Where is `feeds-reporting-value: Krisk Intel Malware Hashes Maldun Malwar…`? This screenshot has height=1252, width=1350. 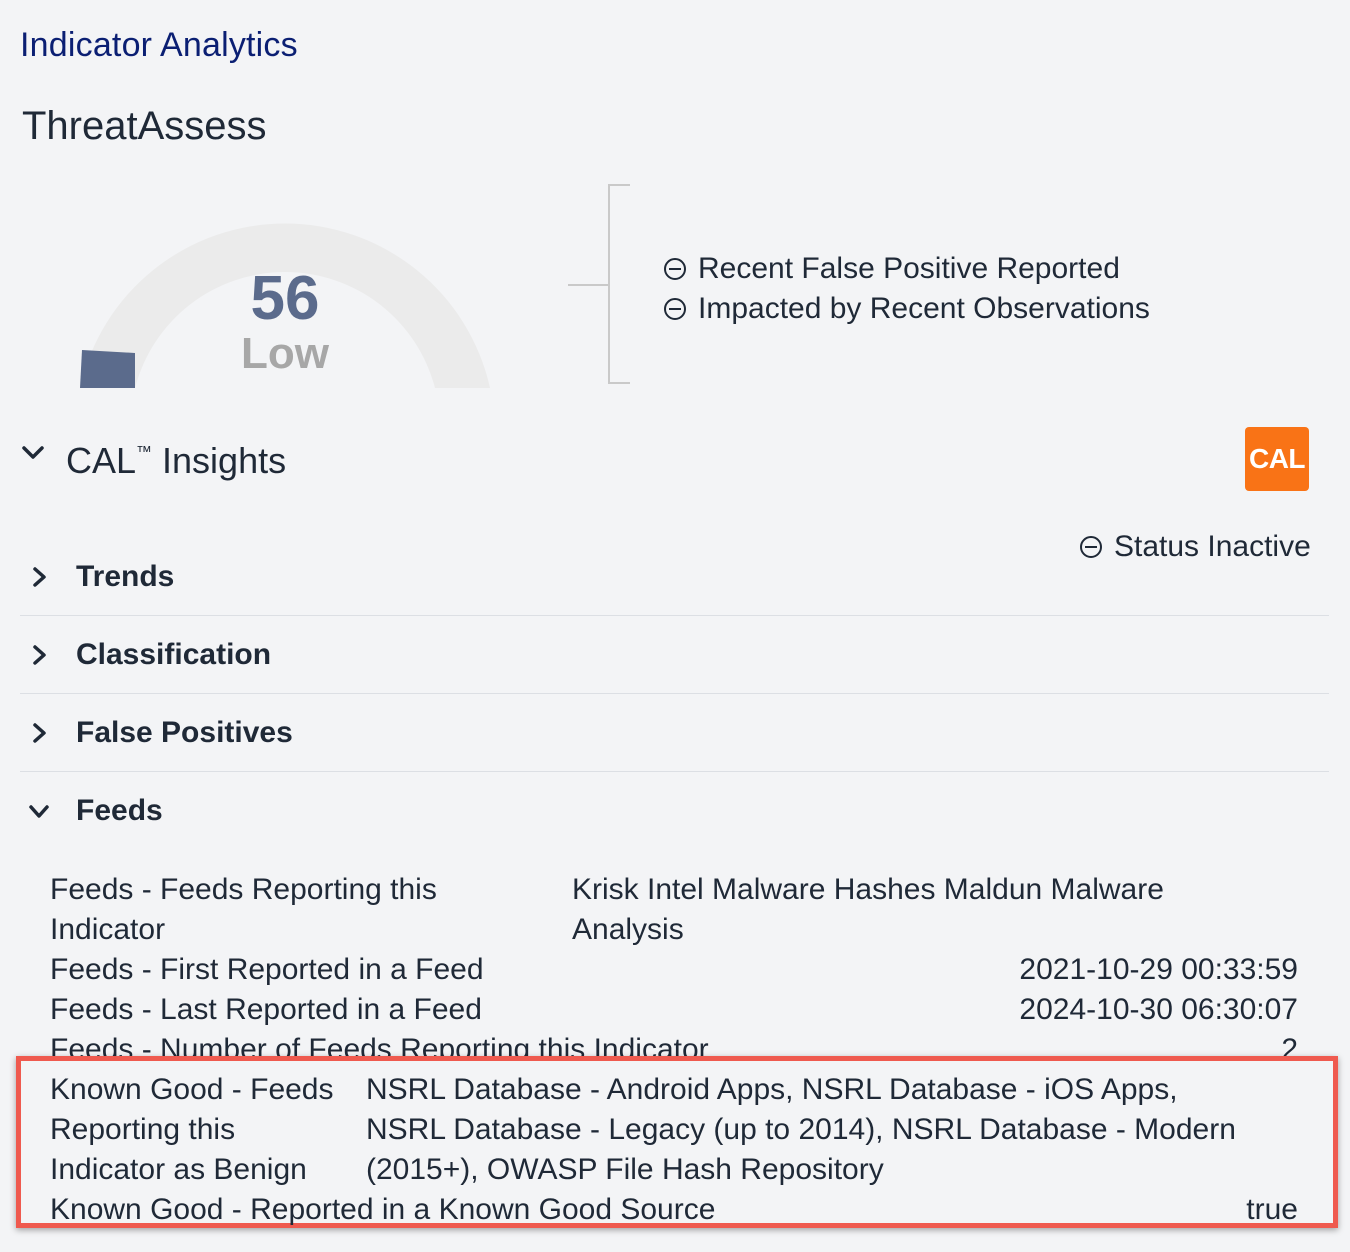
feeds-reporting-value: Krisk Intel Malware Hashes Maldun Malwar… is located at coordinates (868, 909).